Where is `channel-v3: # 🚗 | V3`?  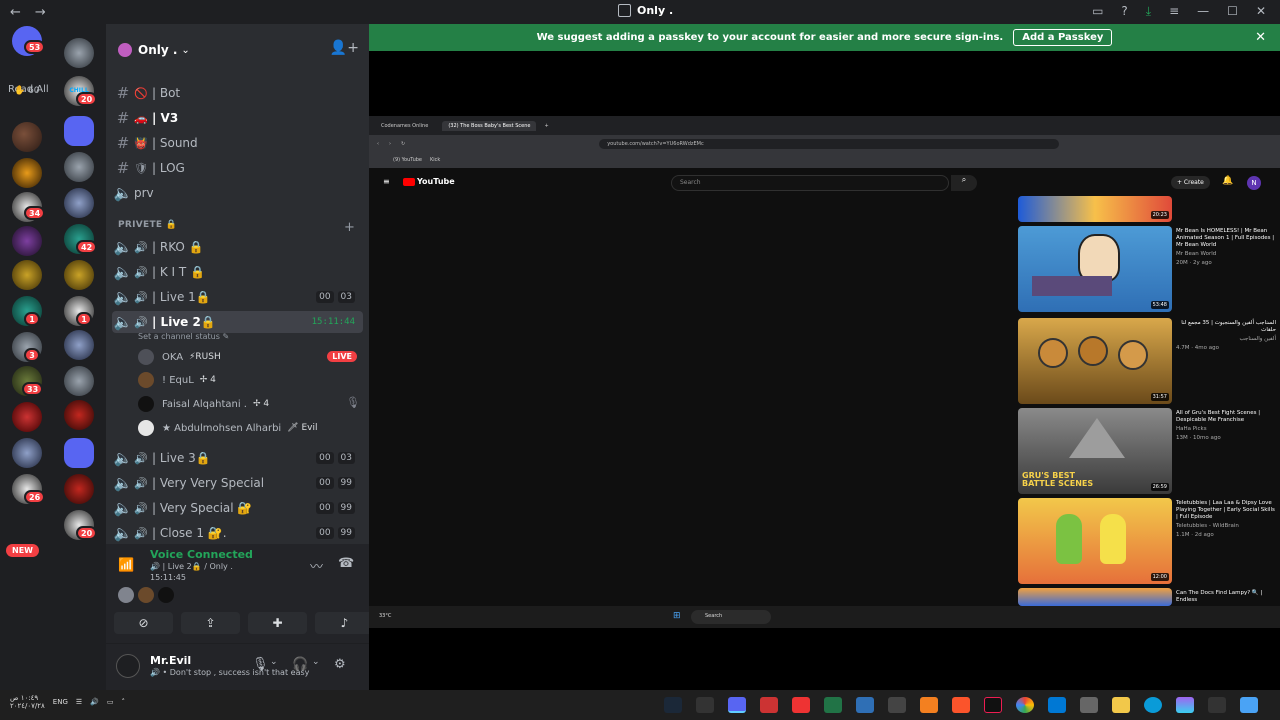 channel-v3: # 🚗 | V3 is located at coordinates (237, 118).